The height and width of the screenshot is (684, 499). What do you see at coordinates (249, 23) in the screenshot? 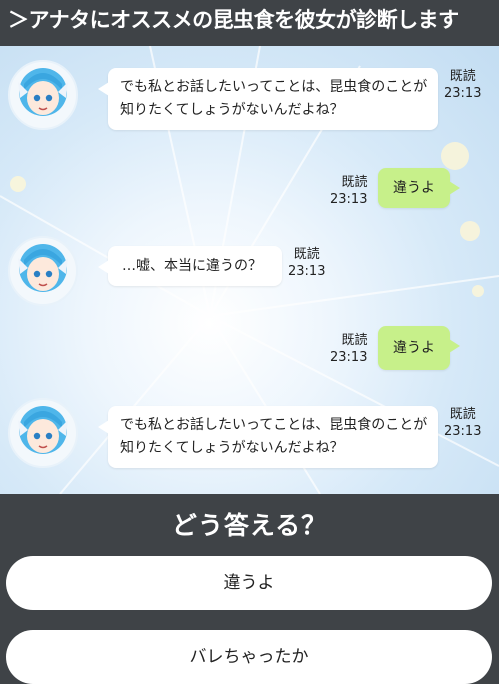
I see `page-title: ＞アナタにオススメの昆虫食を彼女が診断します` at bounding box center [249, 23].